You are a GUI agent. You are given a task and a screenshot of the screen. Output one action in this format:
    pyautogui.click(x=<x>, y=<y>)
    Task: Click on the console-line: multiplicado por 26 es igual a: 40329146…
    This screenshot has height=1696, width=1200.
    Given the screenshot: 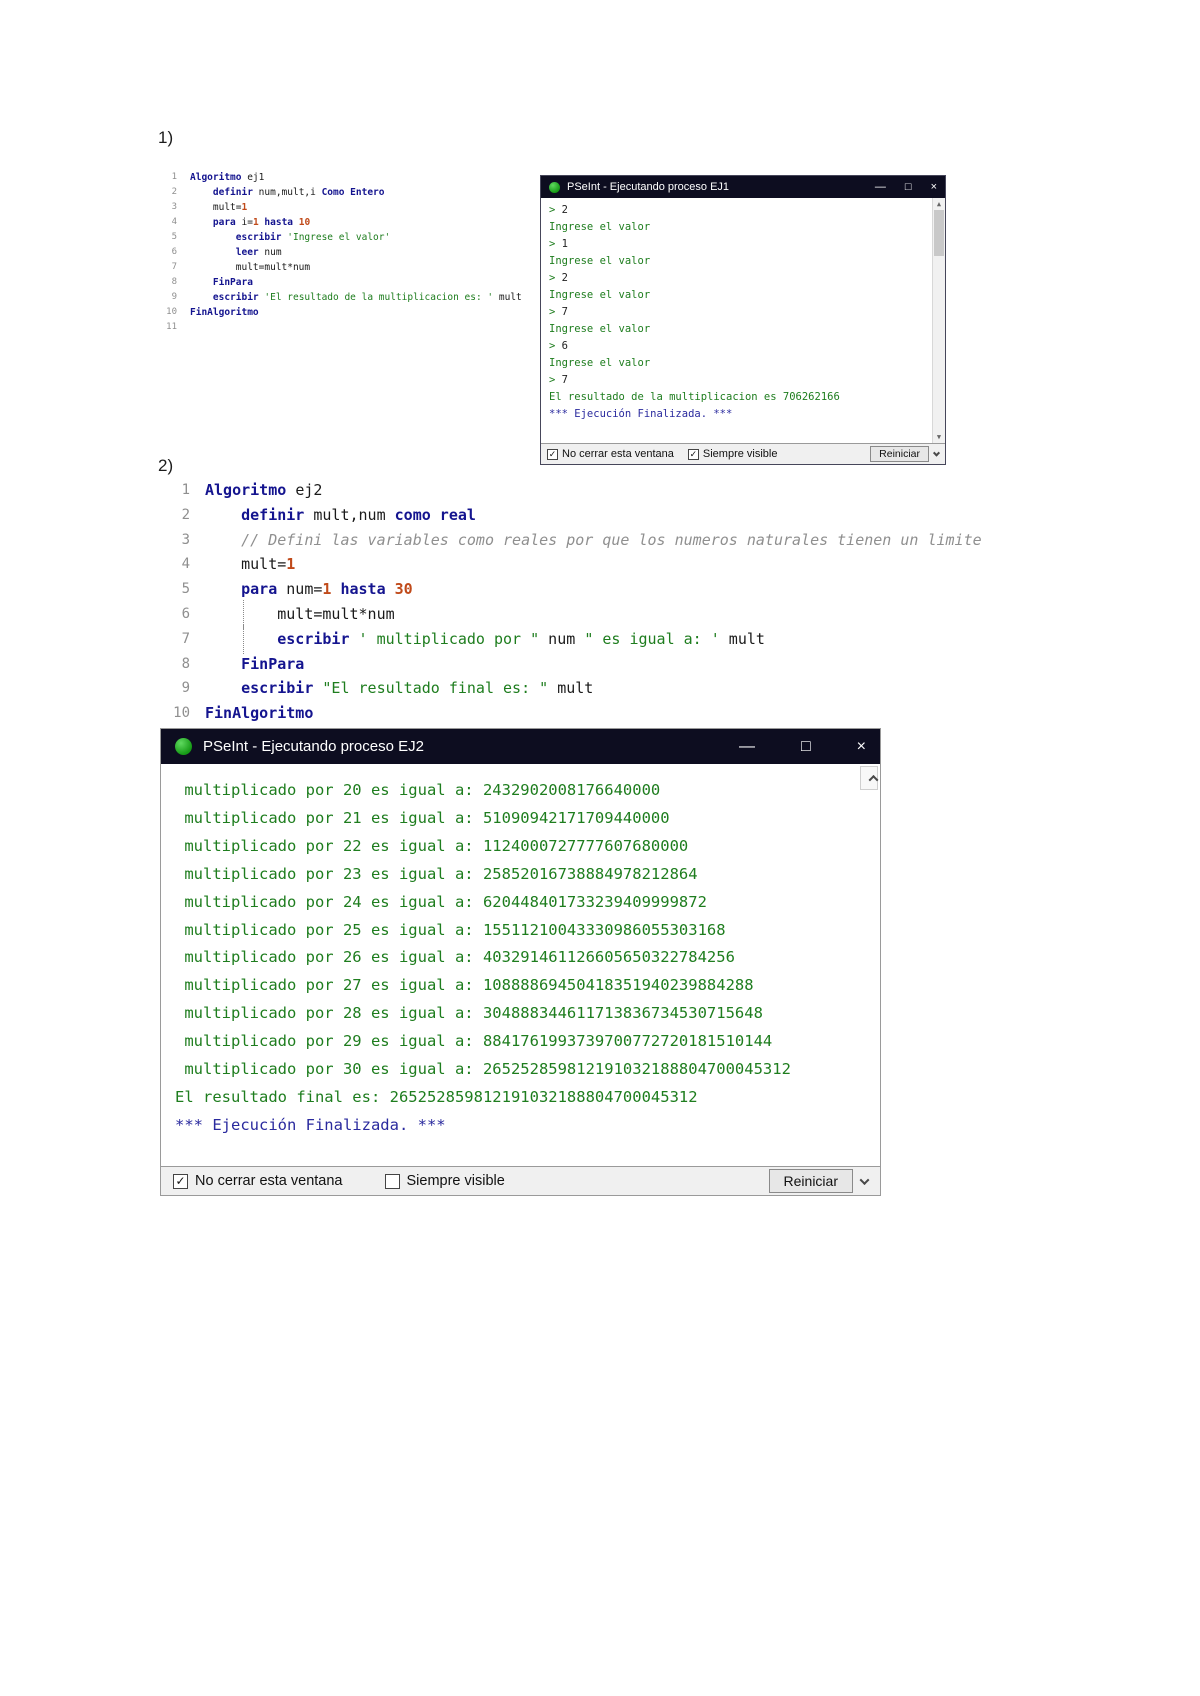 What is the action you would take?
    pyautogui.click(x=455, y=957)
    